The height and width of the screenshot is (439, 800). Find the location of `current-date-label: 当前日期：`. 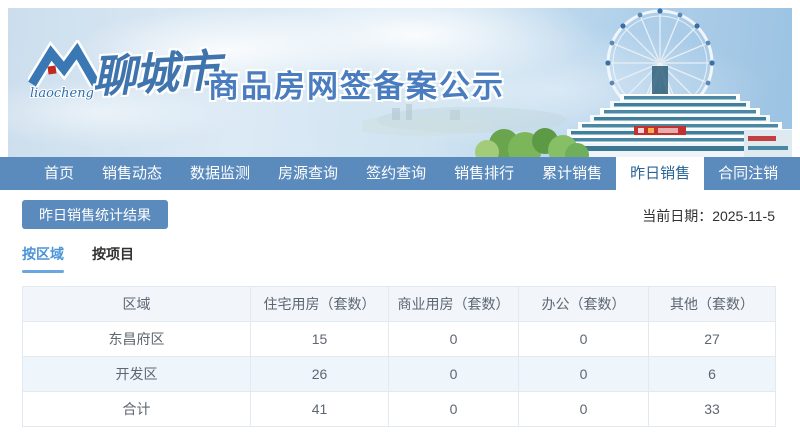

current-date-label: 当前日期： is located at coordinates (677, 216).